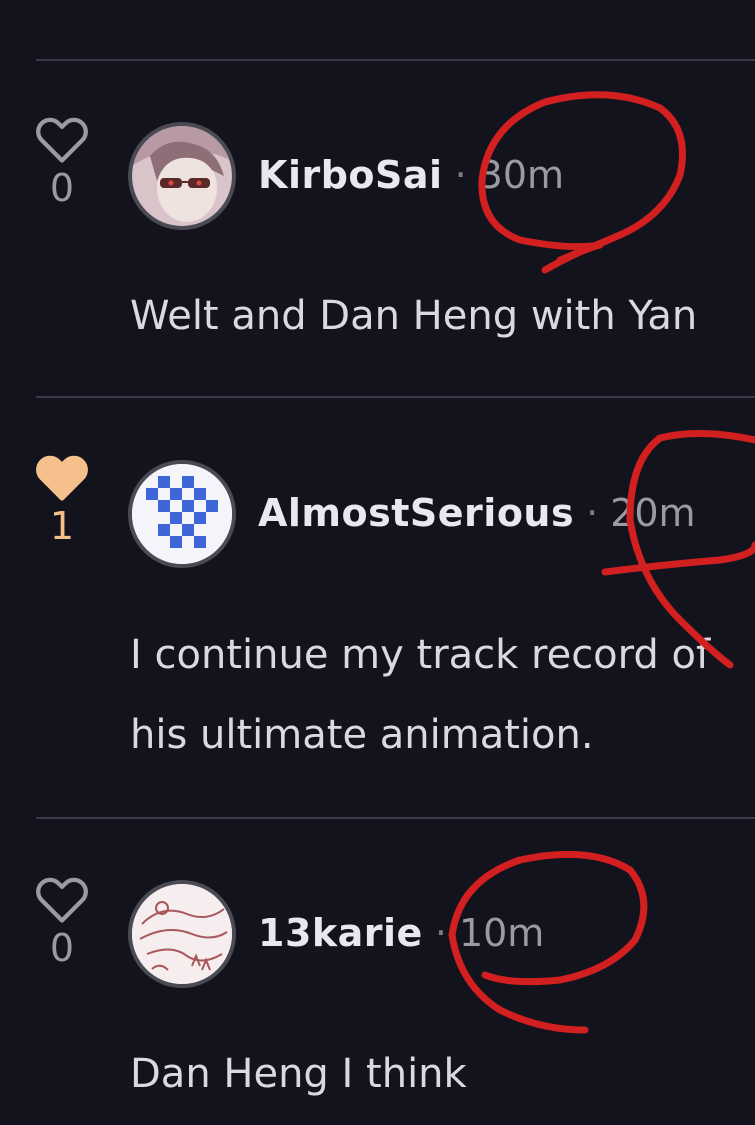 Image resolution: width=755 pixels, height=1125 pixels. I want to click on comment-text: Welt and Dan Heng with Yan, so click(413, 316).